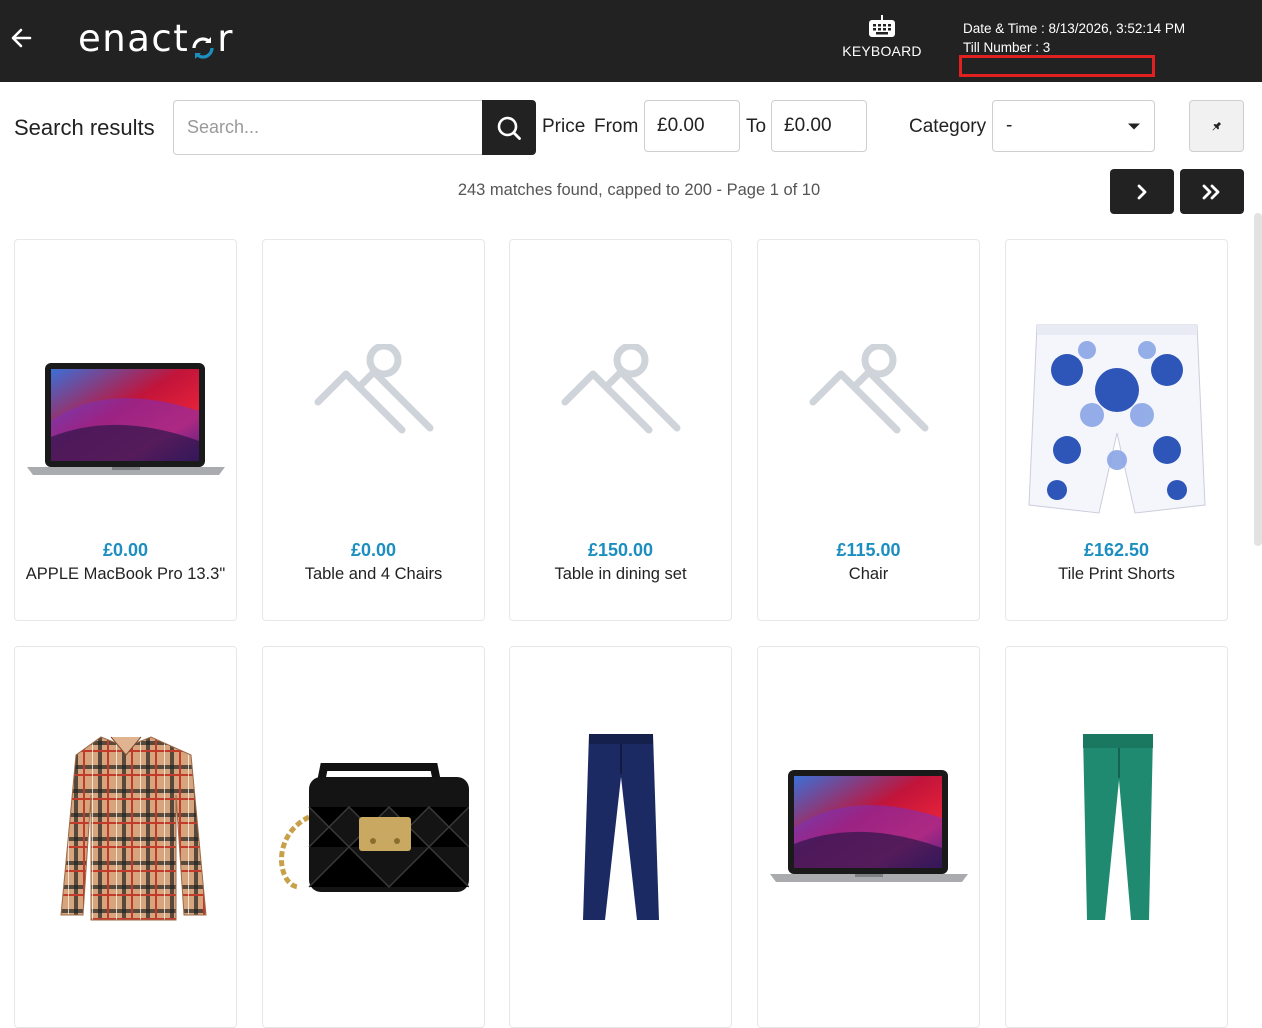 The height and width of the screenshot is (1028, 1262). Describe the element at coordinates (882, 26) in the screenshot. I see `keyboard-icon` at that location.